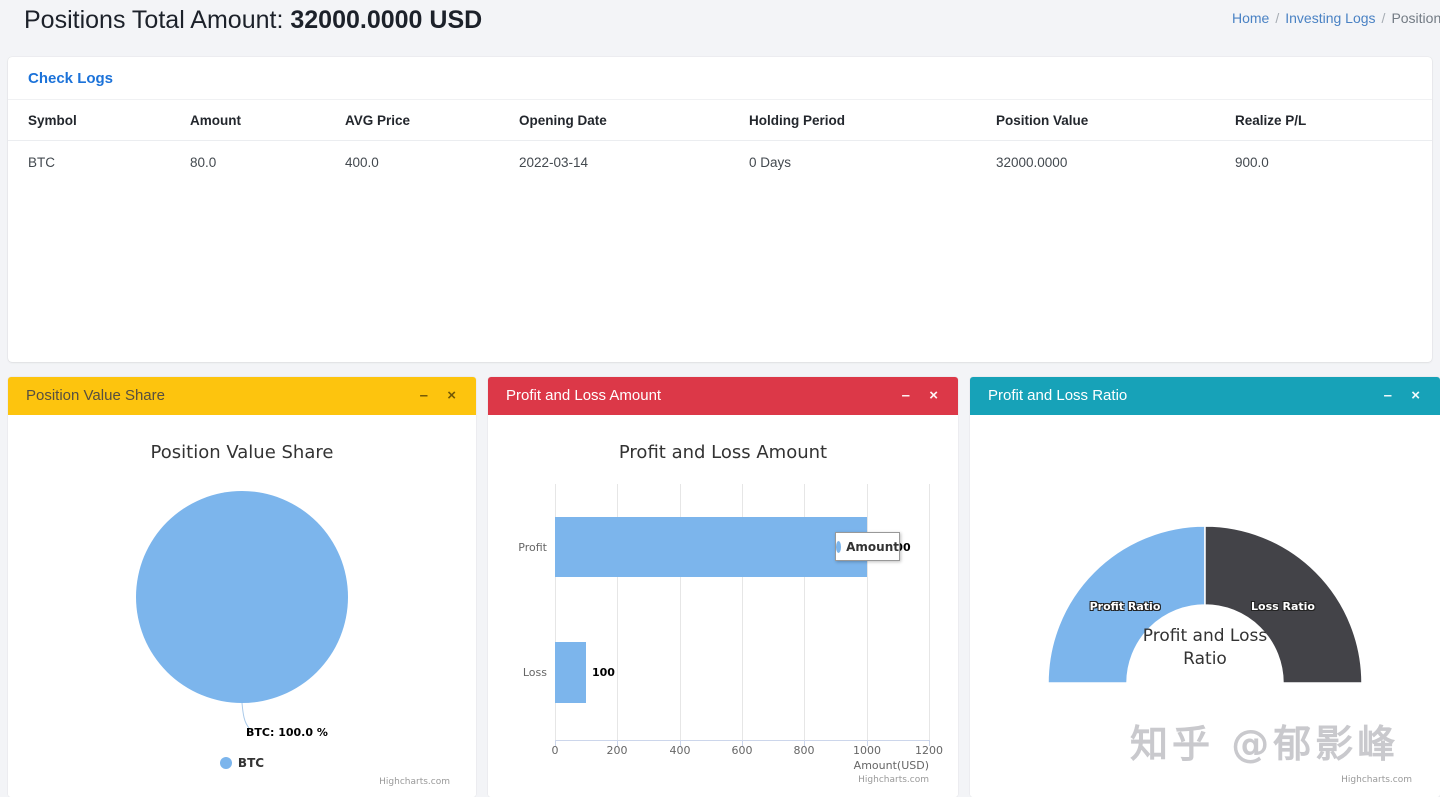 Image resolution: width=1440 pixels, height=797 pixels. I want to click on col-amount: Amount, so click(267, 120).